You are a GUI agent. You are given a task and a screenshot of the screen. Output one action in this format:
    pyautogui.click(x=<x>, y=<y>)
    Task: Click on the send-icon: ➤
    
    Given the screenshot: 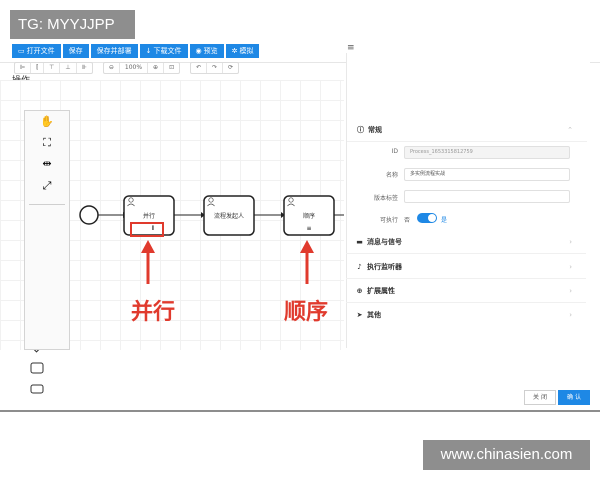 What is the action you would take?
    pyautogui.click(x=359, y=315)
    